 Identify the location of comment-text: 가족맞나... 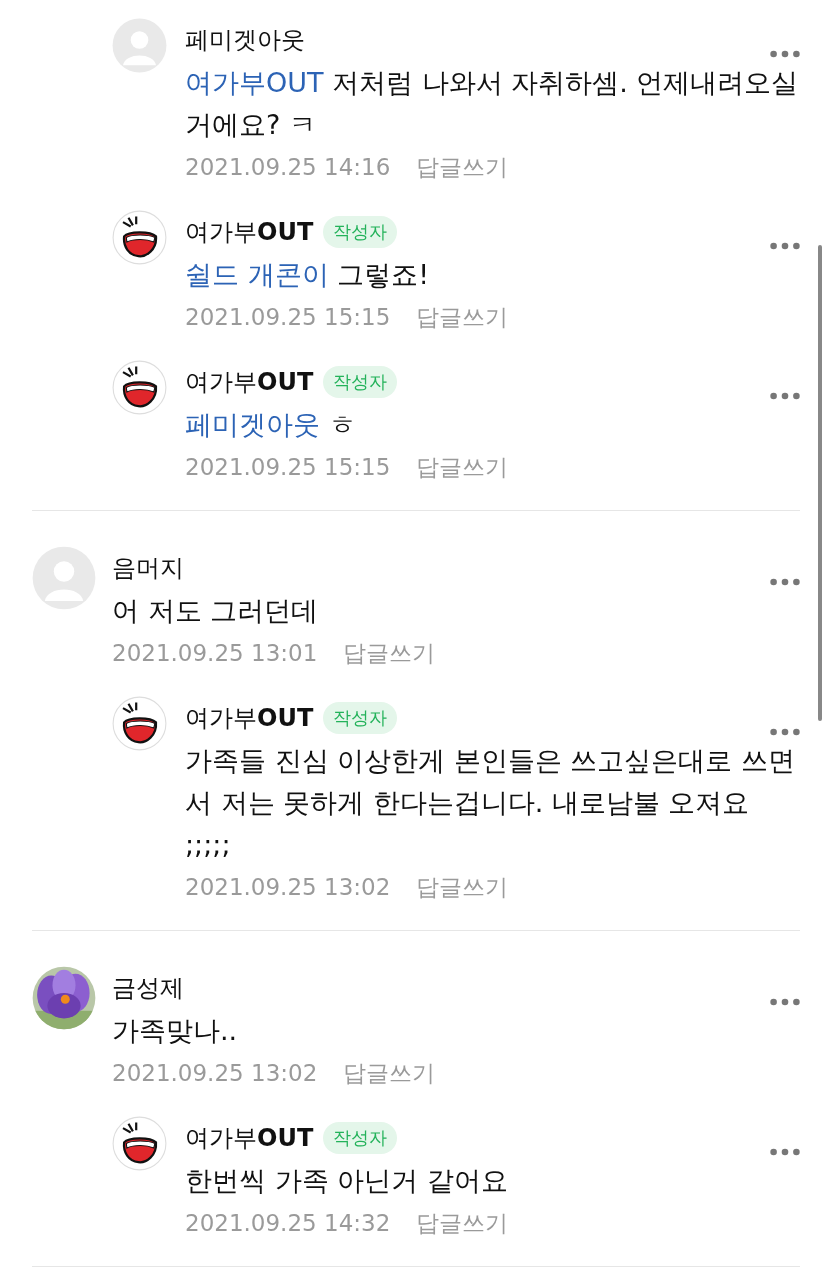
(175, 1031).